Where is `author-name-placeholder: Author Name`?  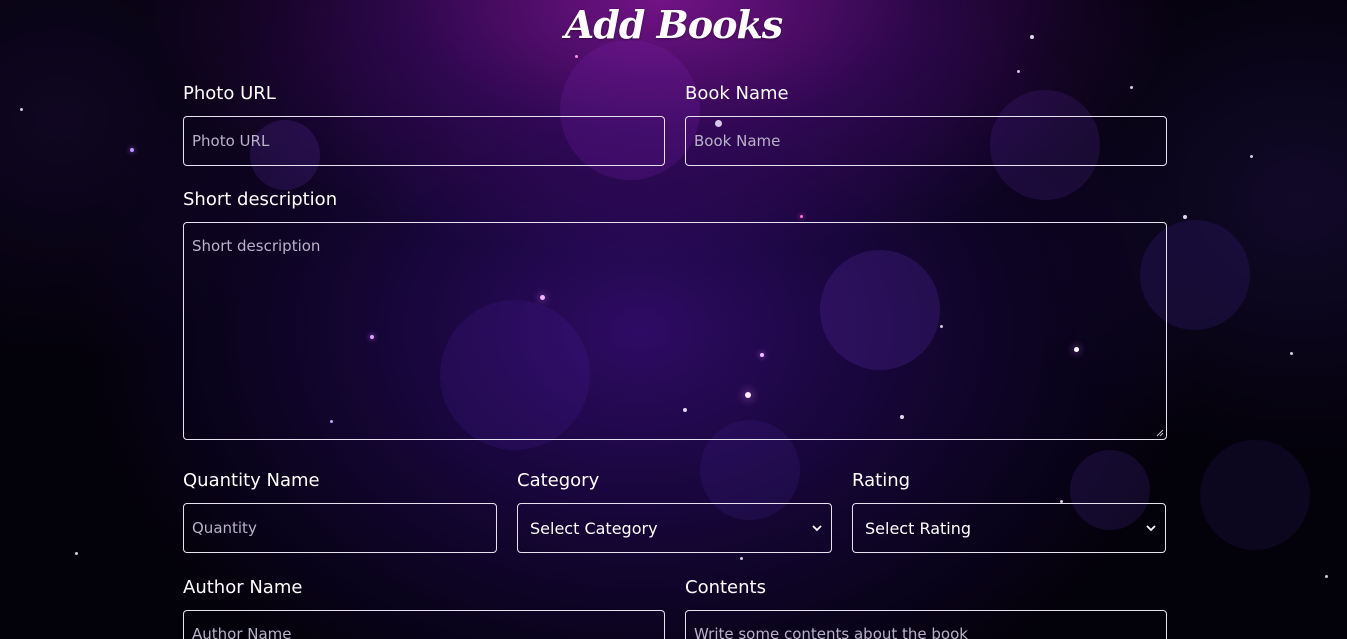 author-name-placeholder: Author Name is located at coordinates (242, 632).